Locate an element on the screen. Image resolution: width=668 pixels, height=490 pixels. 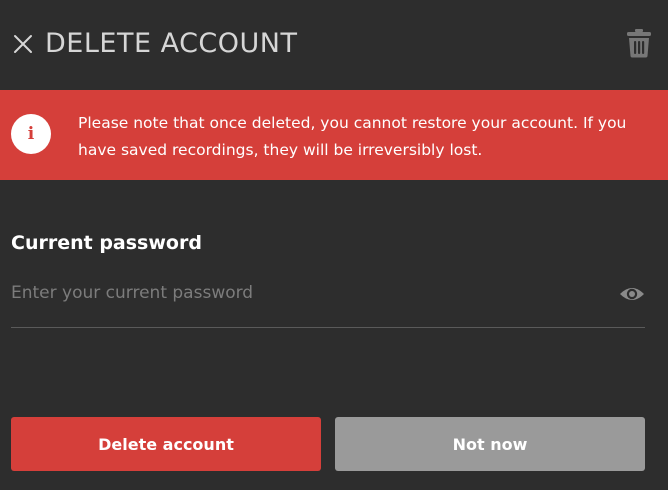
info-icon-glyph: i is located at coordinates (31, 134).